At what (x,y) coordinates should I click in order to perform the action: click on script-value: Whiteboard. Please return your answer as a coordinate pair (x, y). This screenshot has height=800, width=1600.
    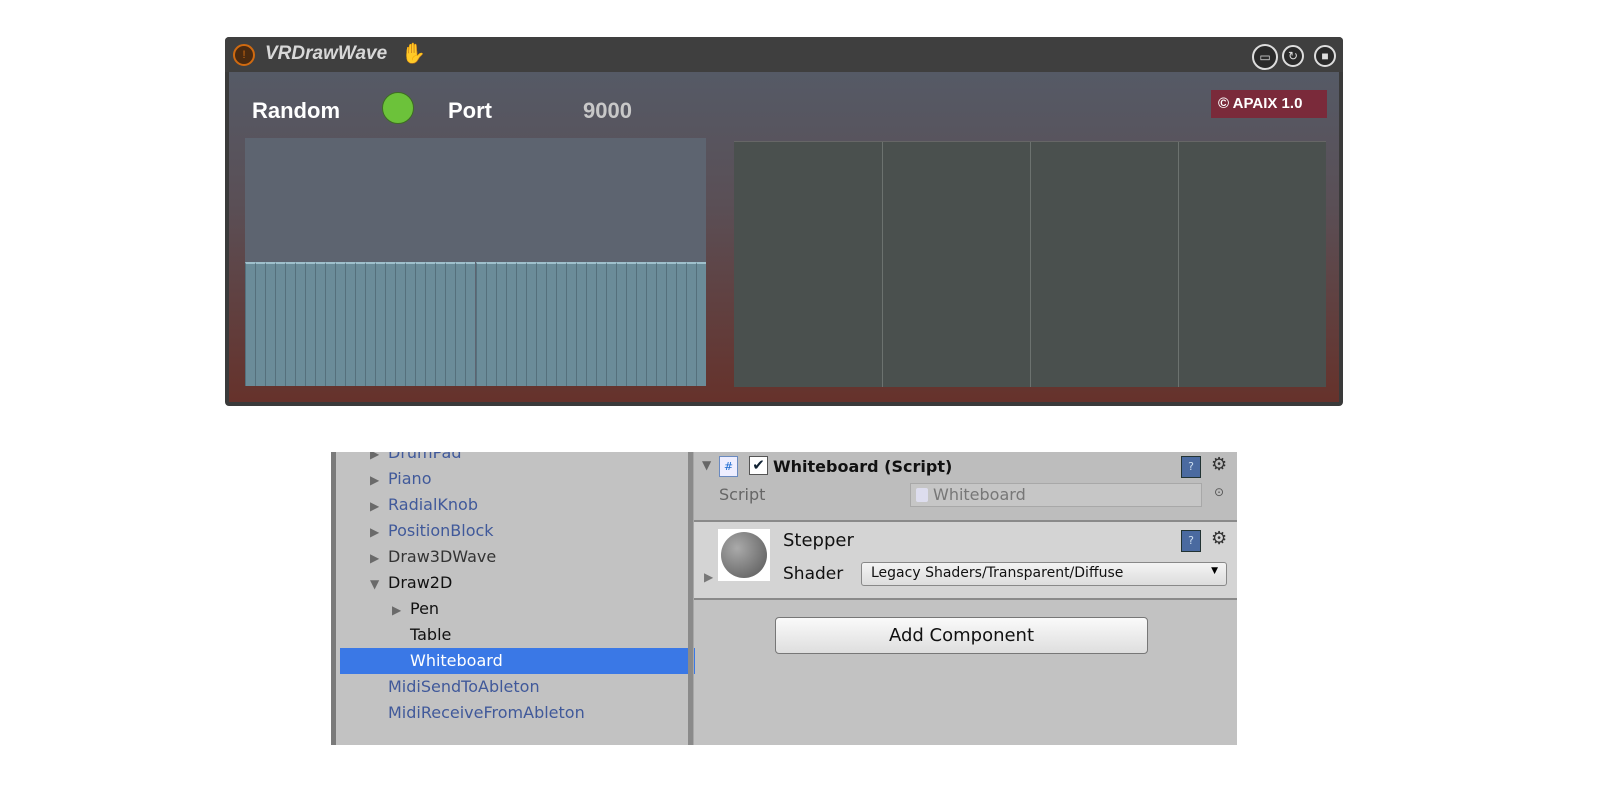
    Looking at the image, I should click on (979, 494).